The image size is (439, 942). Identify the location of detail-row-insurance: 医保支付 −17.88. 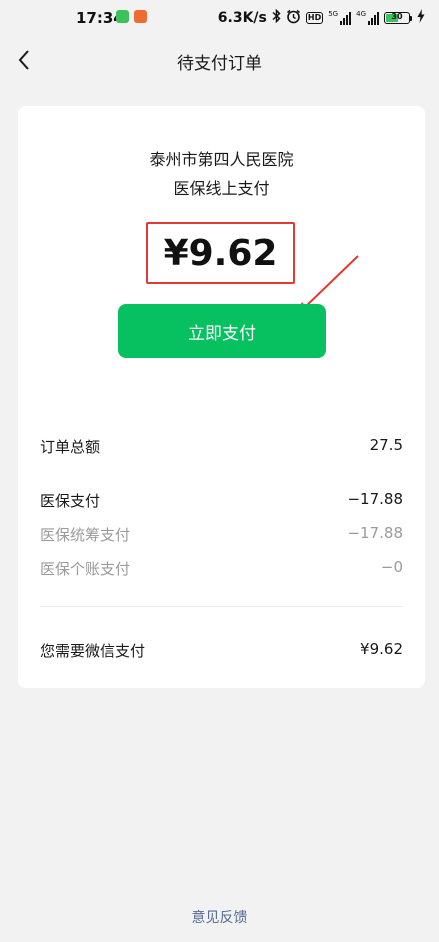
(221, 500).